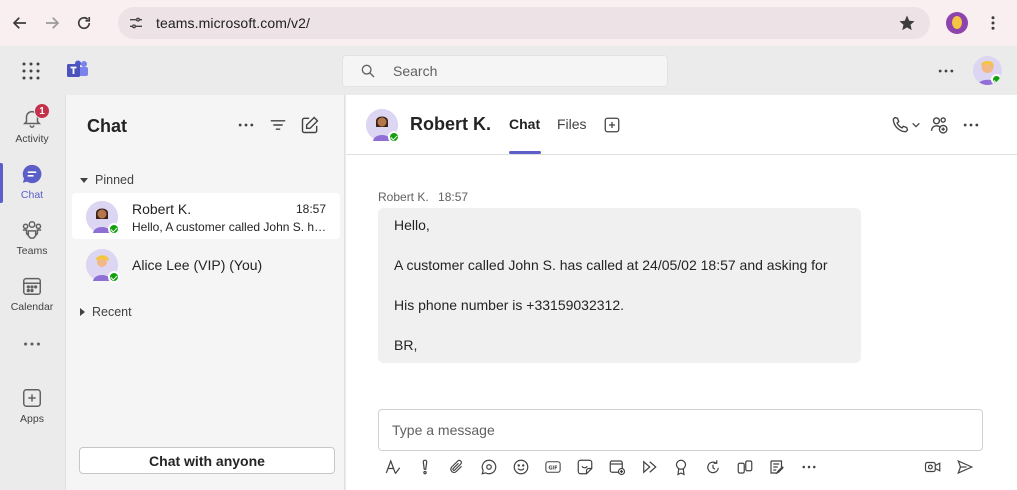  What do you see at coordinates (618, 468) in the screenshot?
I see `schedule-meeting-icon` at bounding box center [618, 468].